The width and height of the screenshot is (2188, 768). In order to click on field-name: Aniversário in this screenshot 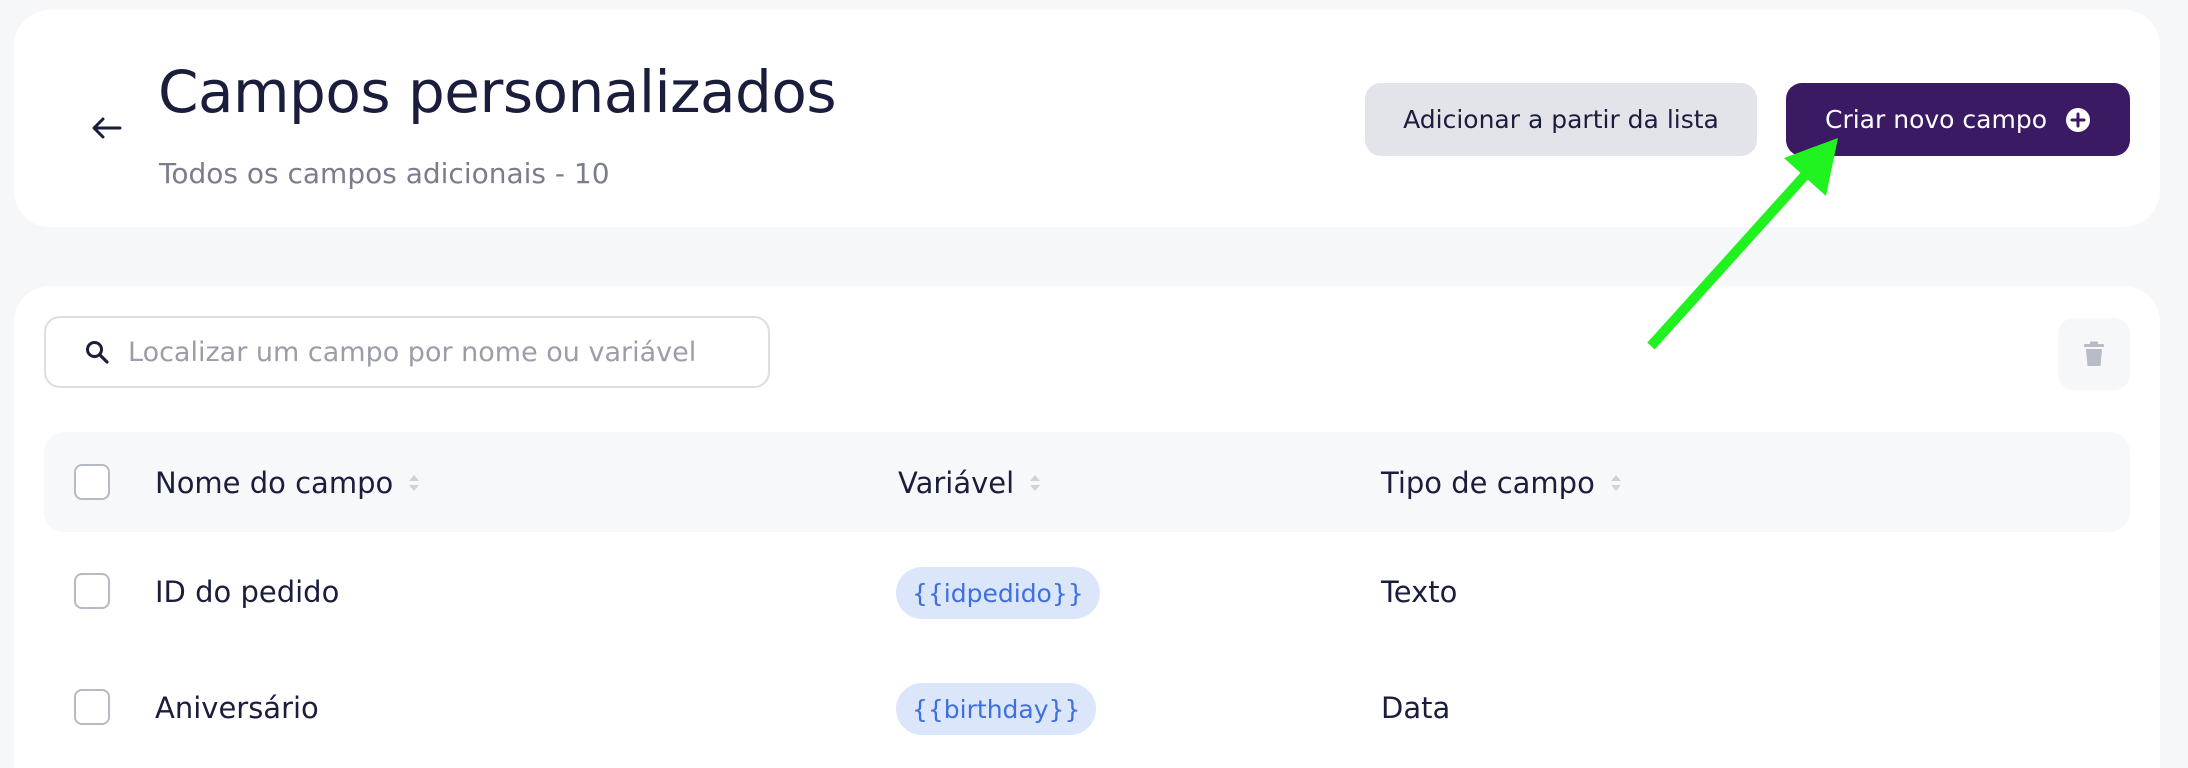, I will do `click(237, 708)`.